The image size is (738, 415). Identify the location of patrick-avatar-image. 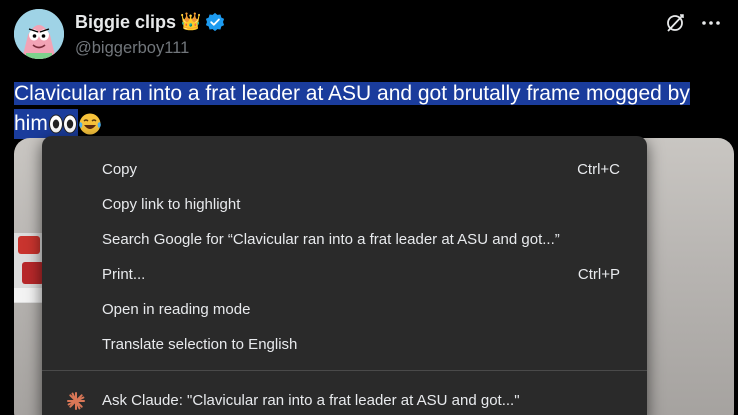
(39, 34).